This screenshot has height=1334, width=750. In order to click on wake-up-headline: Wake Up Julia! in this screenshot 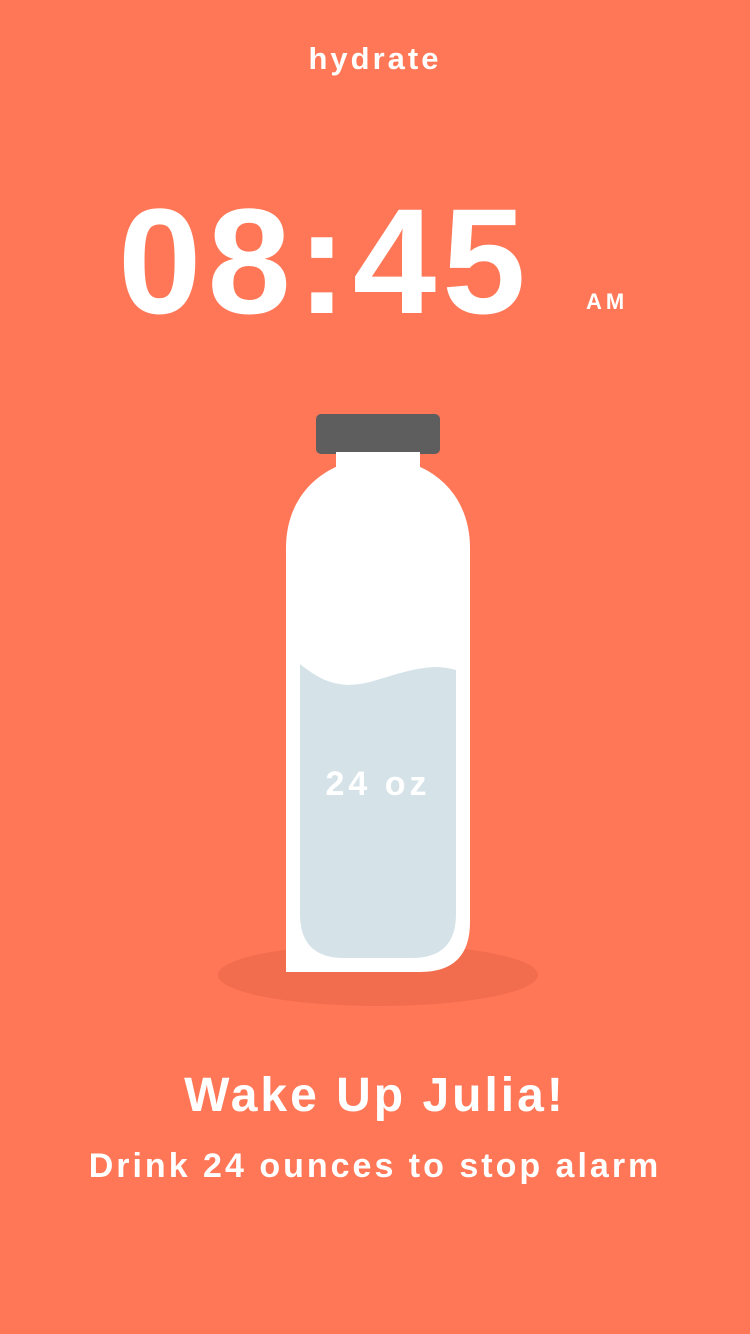, I will do `click(375, 1095)`.